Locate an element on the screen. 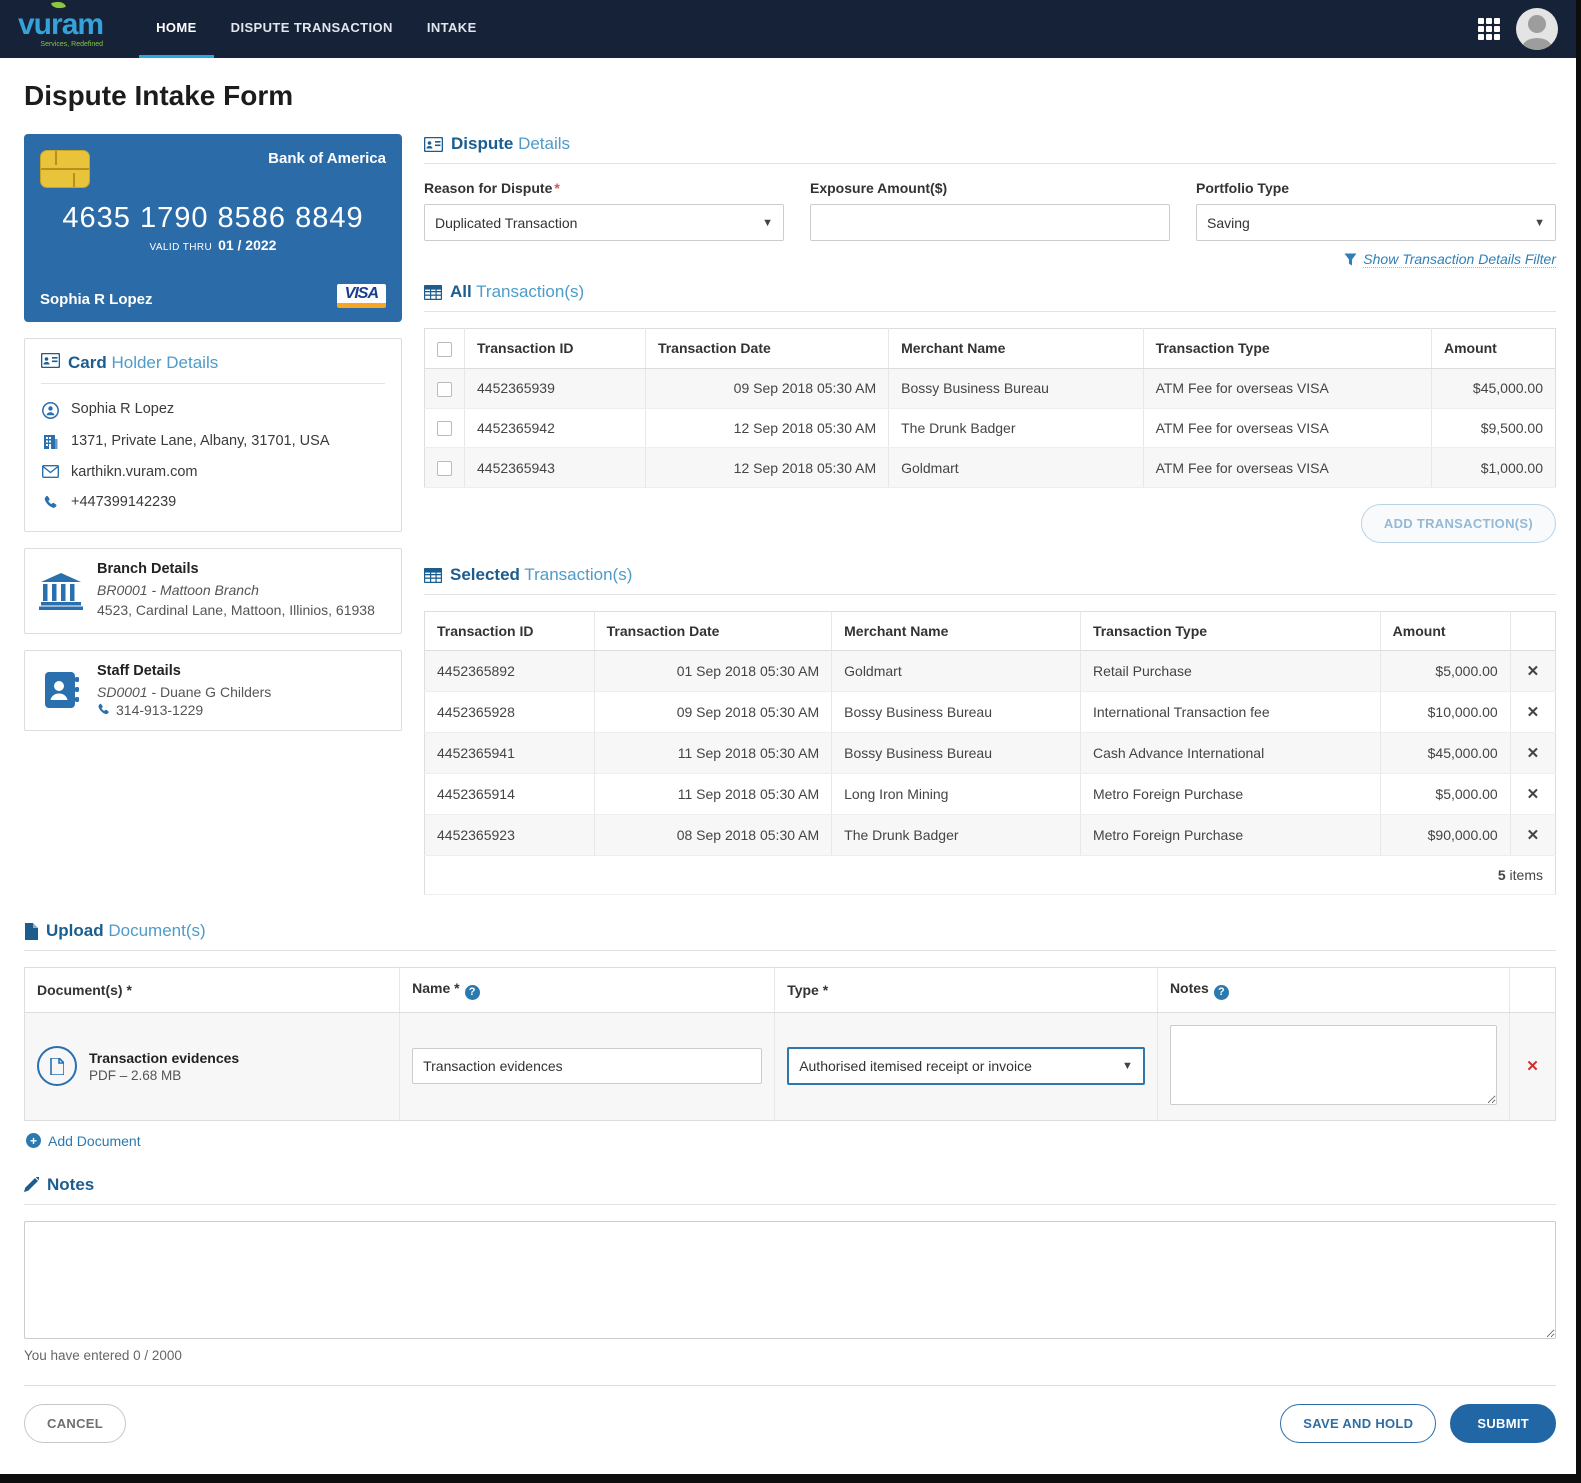  submit-button: SUBMIT is located at coordinates (1503, 1423).